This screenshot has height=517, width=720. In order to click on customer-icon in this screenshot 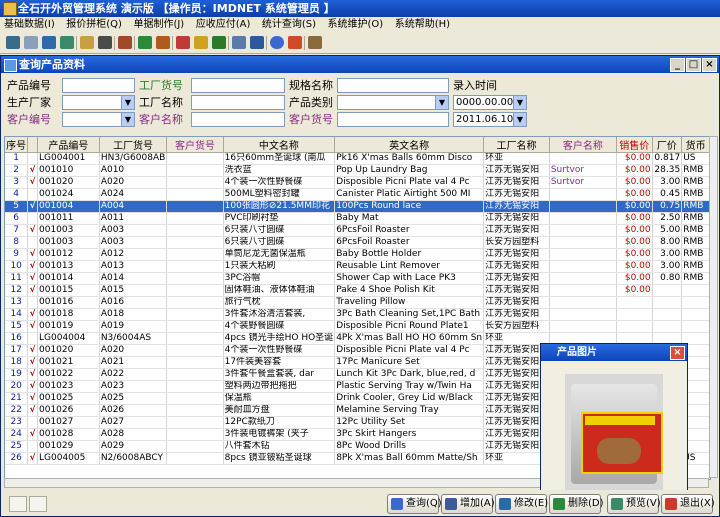, I will do `click(105, 42)`.